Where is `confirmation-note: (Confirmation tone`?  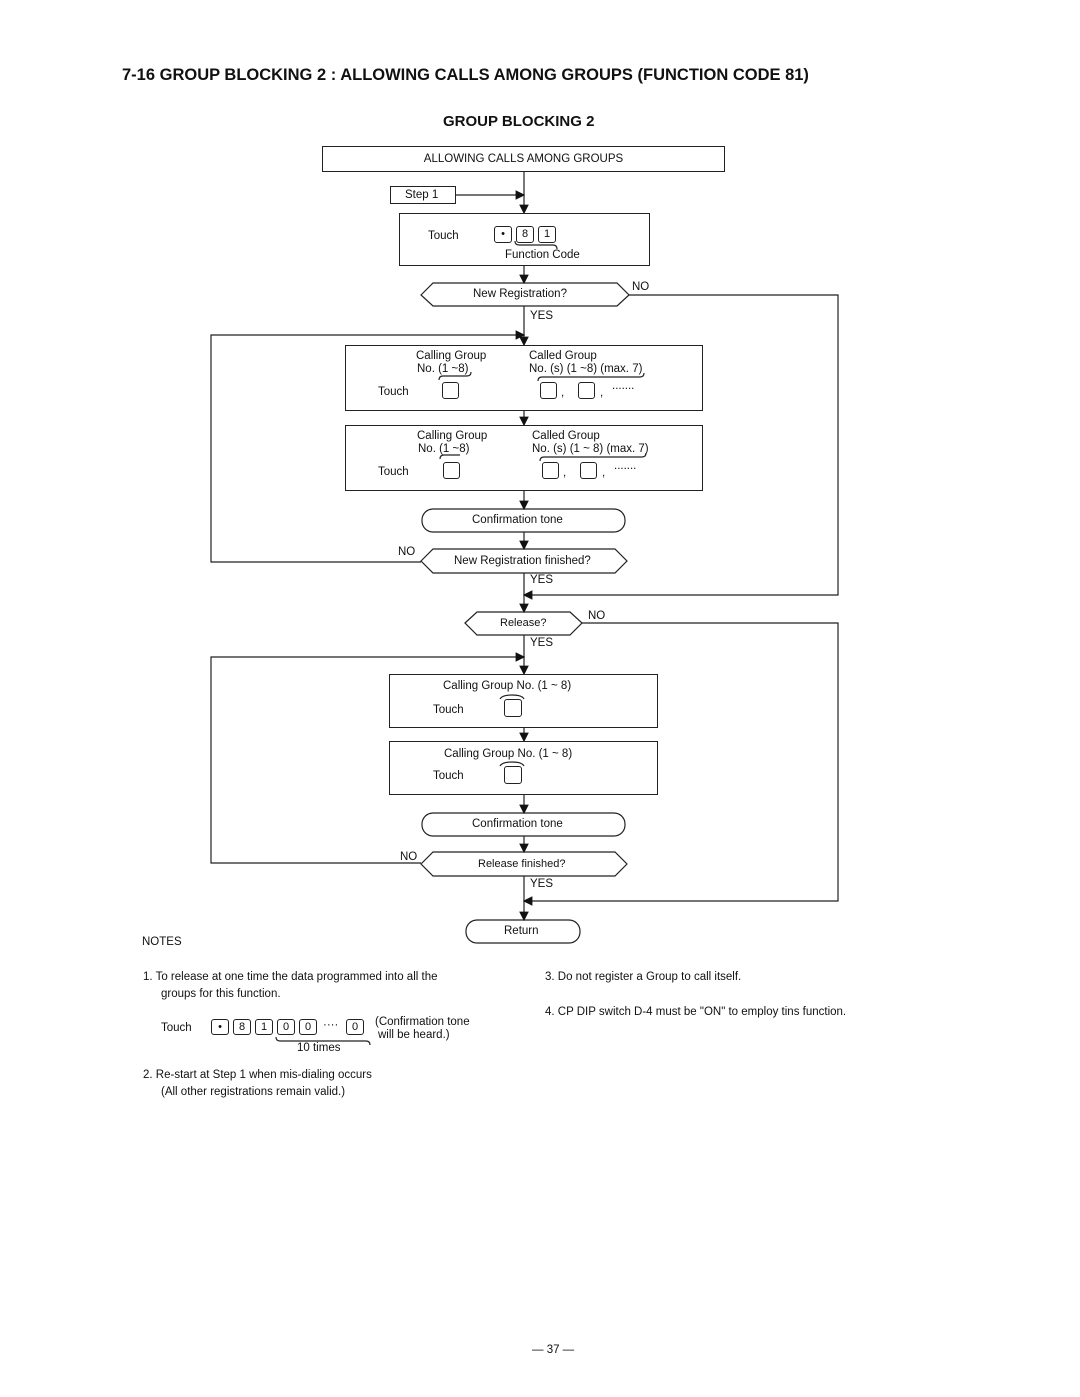 confirmation-note: (Confirmation tone is located at coordinates (422, 1022).